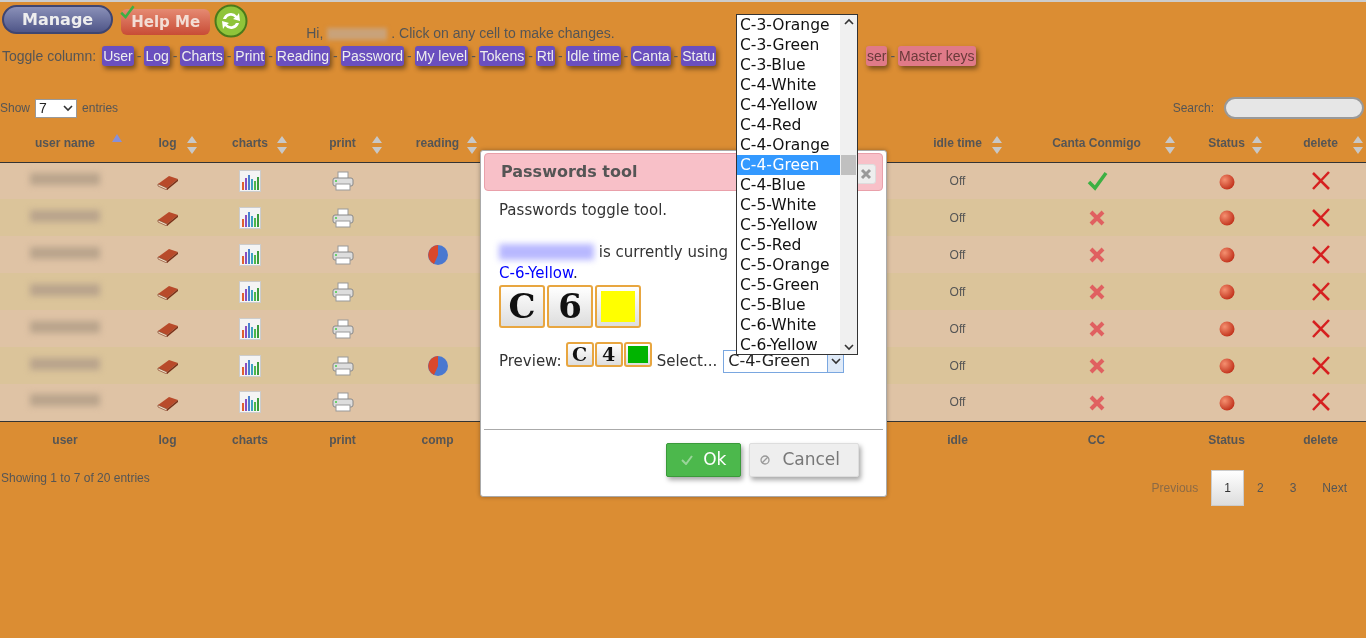  I want to click on column-toggle: Master keys, so click(937, 56).